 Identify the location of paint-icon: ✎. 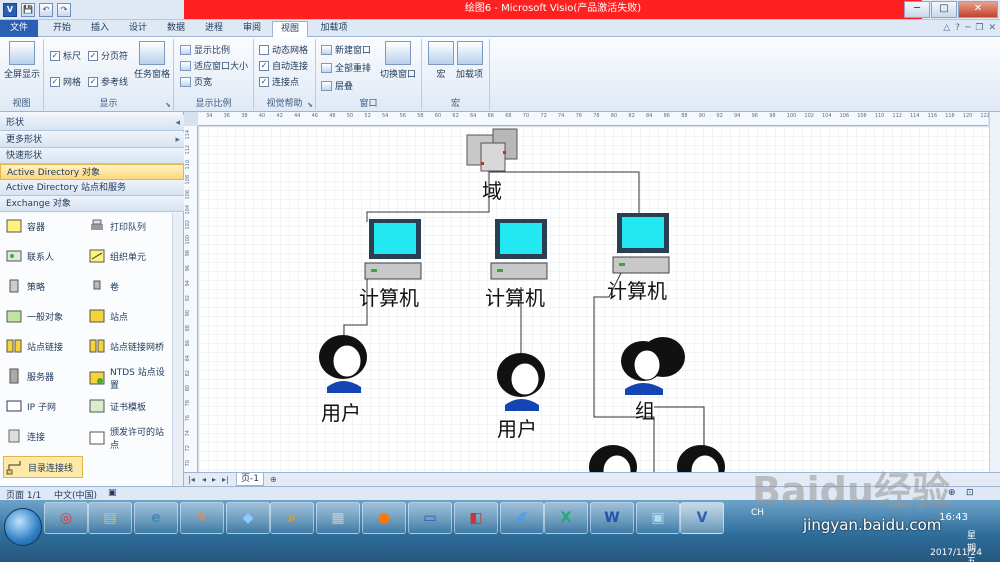
(202, 518).